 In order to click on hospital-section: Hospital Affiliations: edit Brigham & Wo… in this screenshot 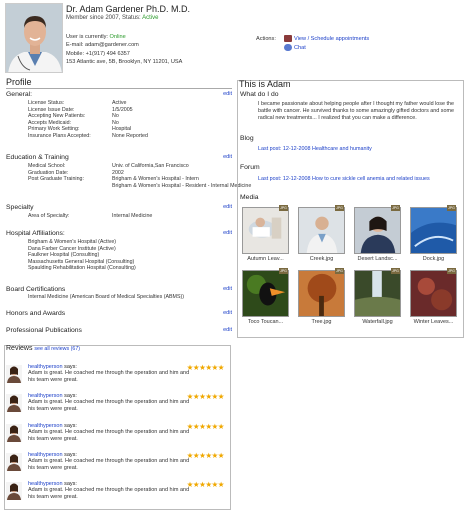, I will do `click(119, 250)`.